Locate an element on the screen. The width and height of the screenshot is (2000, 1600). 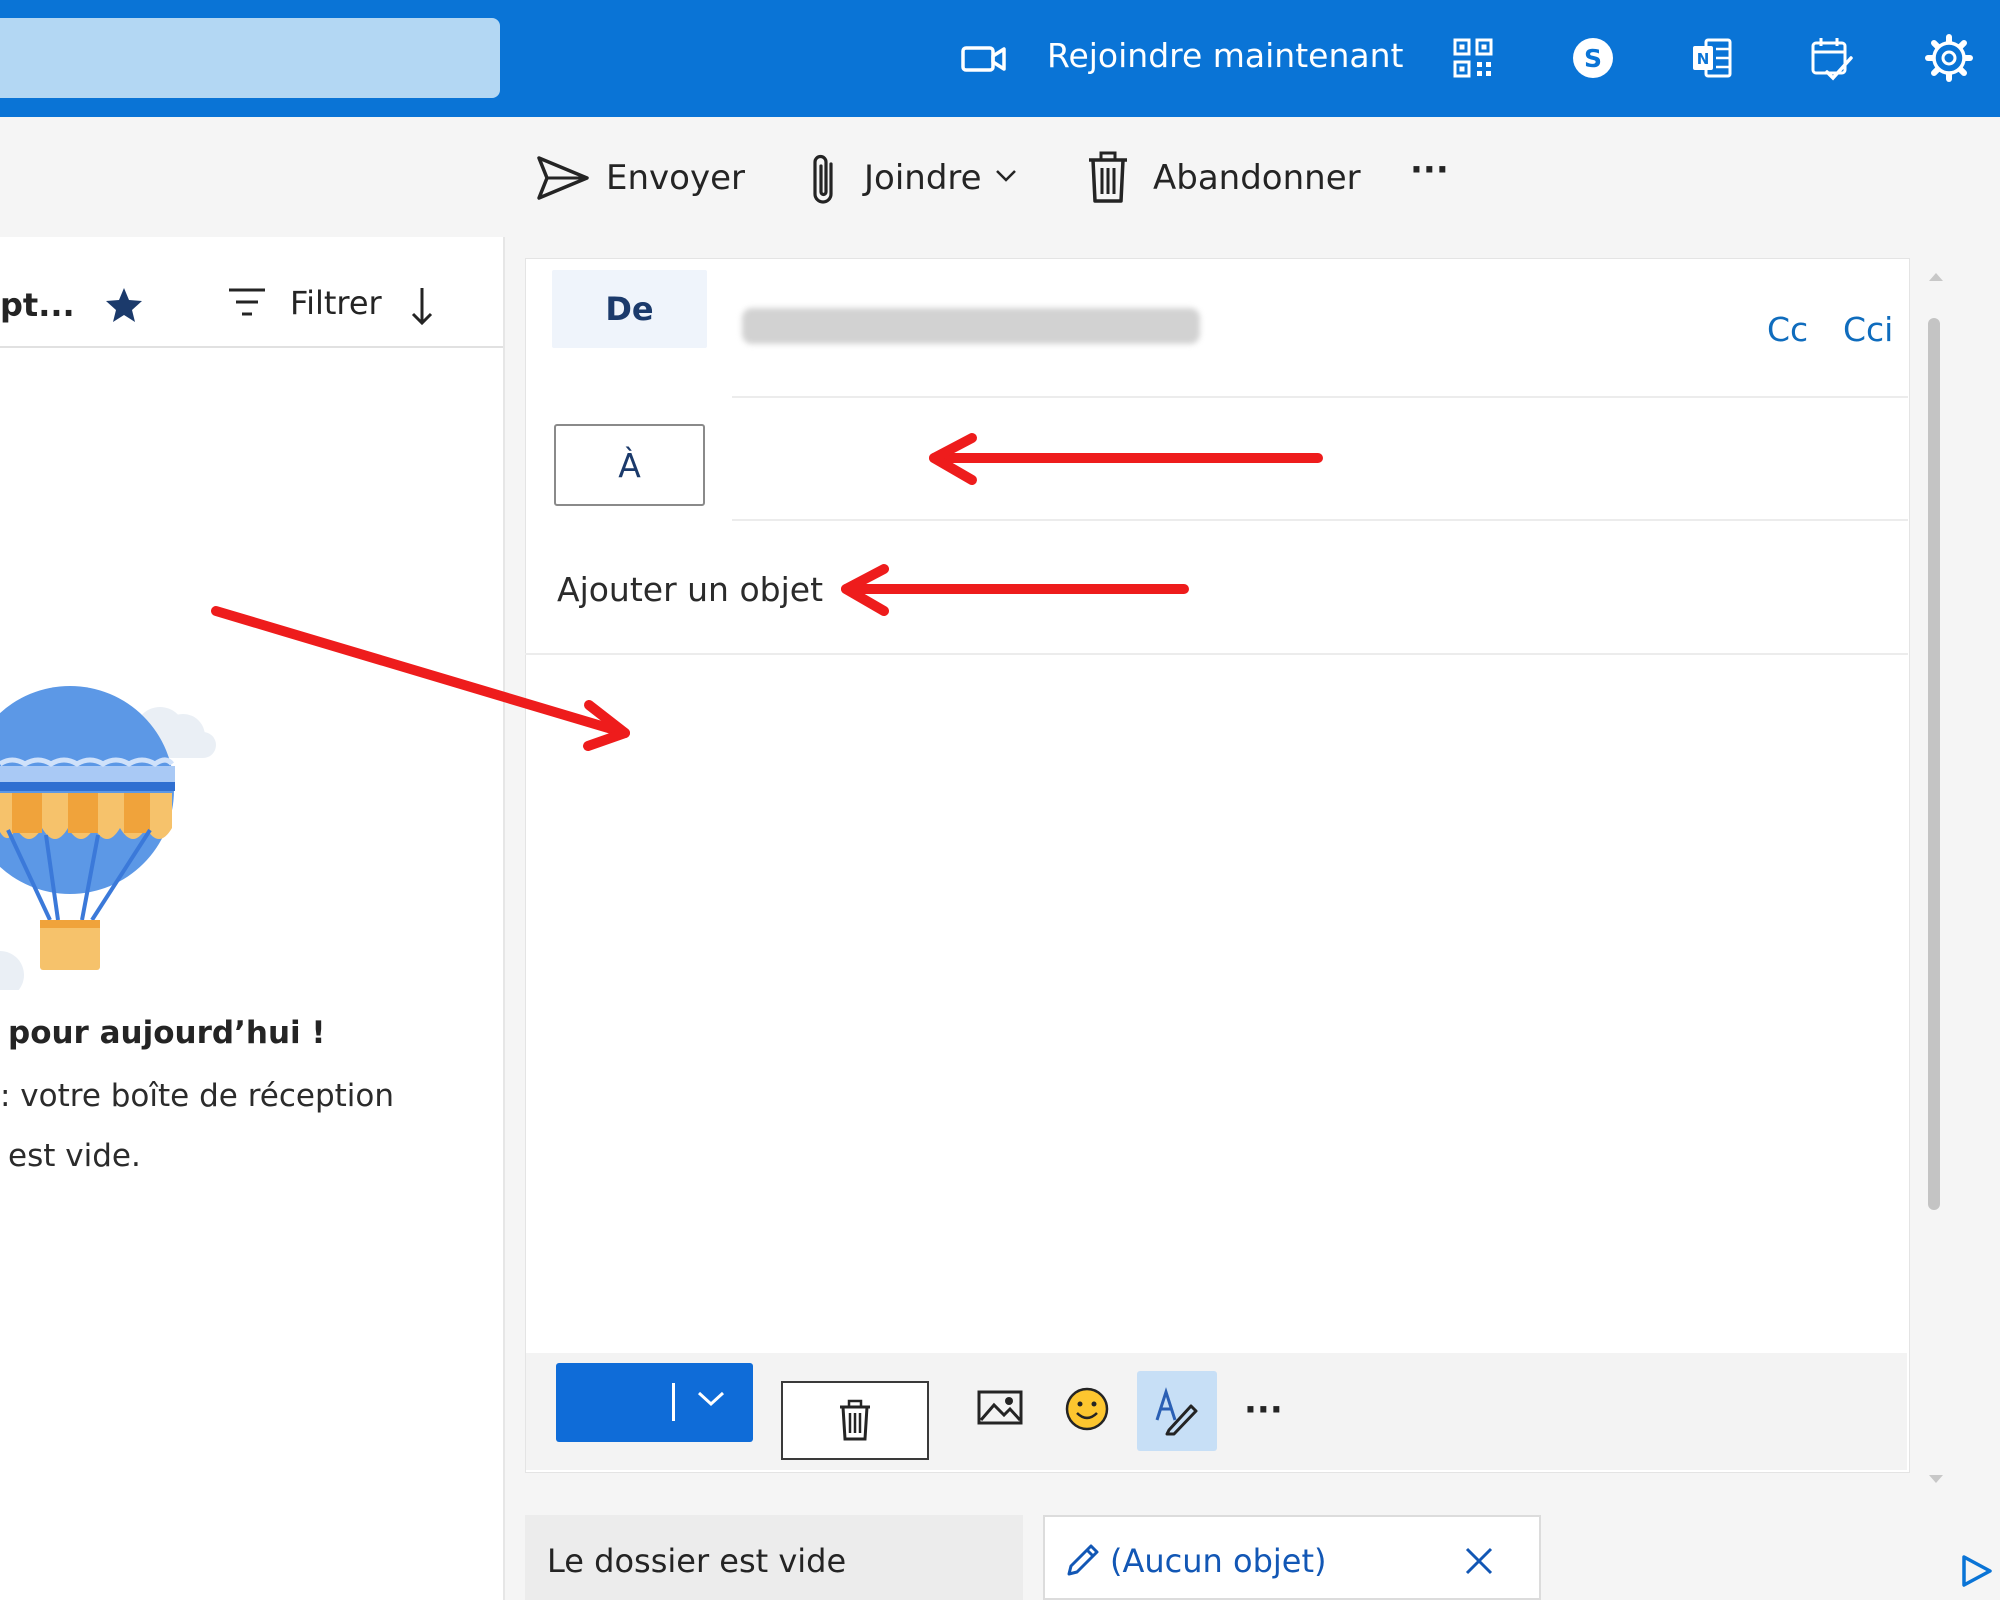
format-text-icon is located at coordinates (1176, 1411).